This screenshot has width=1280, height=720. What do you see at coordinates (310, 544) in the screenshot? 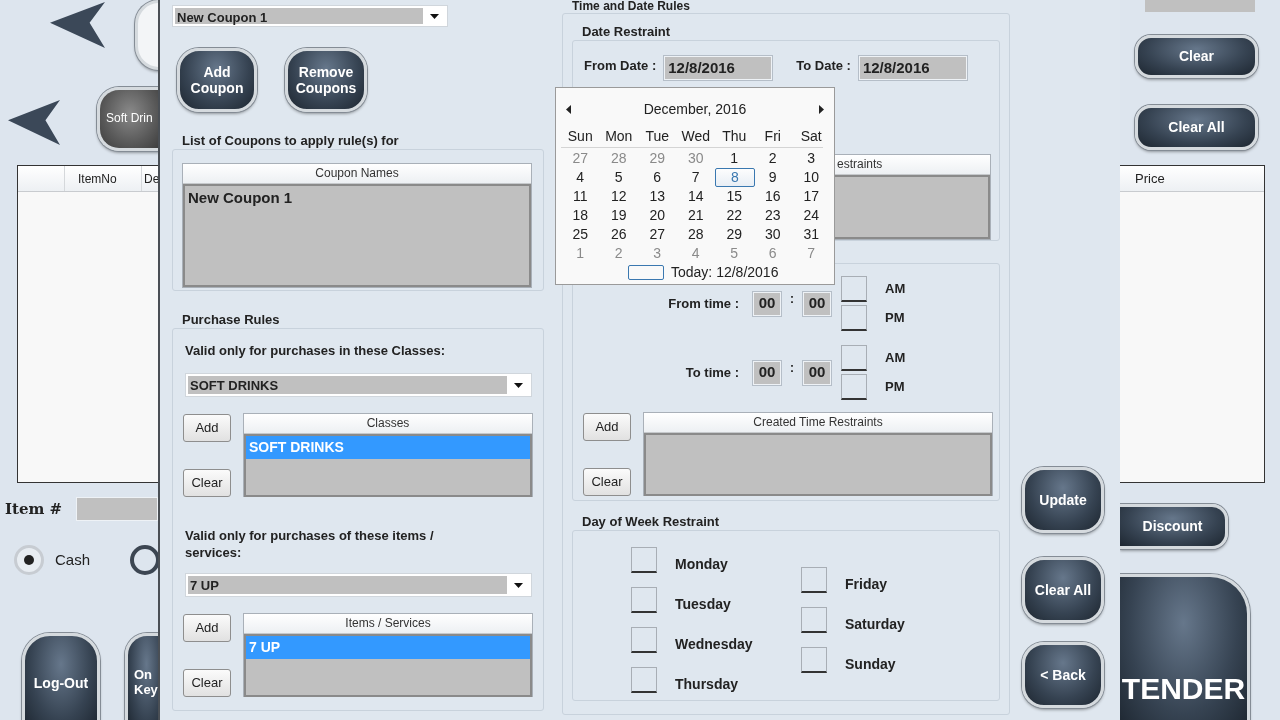
I see `rule-prompt: Valid only for purchases of these items / services:` at bounding box center [310, 544].